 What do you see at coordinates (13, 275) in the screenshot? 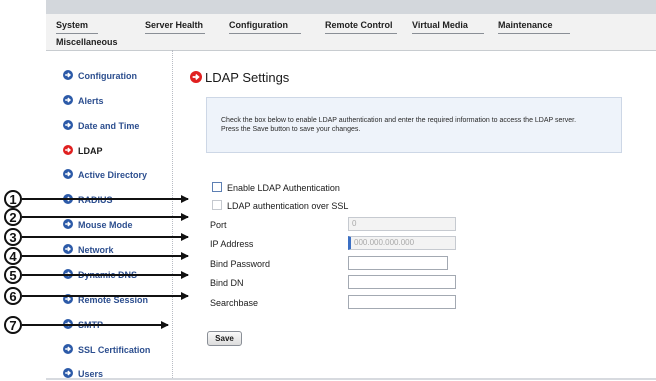
I see `callout-5: 5` at bounding box center [13, 275].